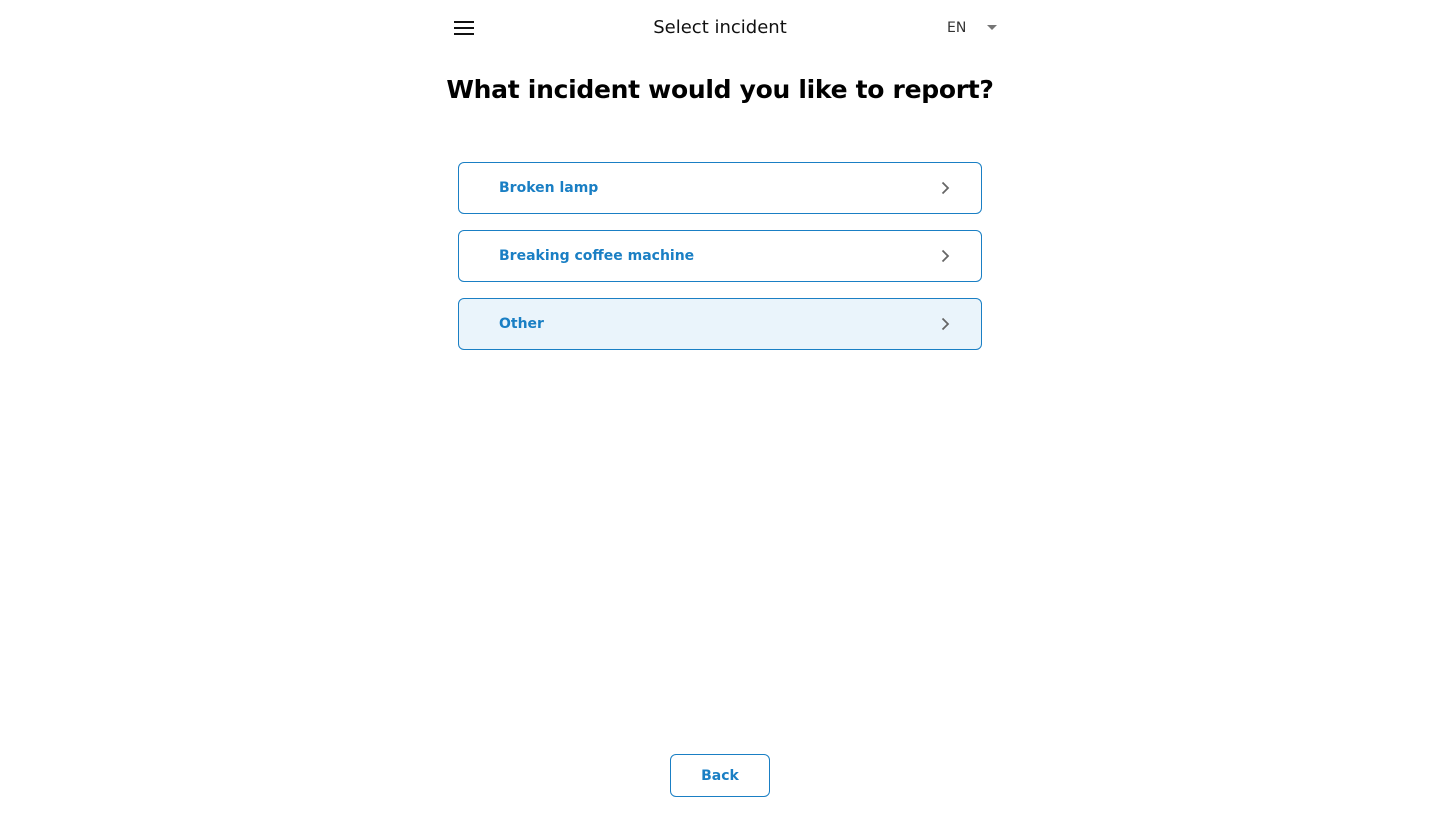 The image size is (1440, 813). Describe the element at coordinates (549, 188) in the screenshot. I see `option-label: Broken lamp` at that location.